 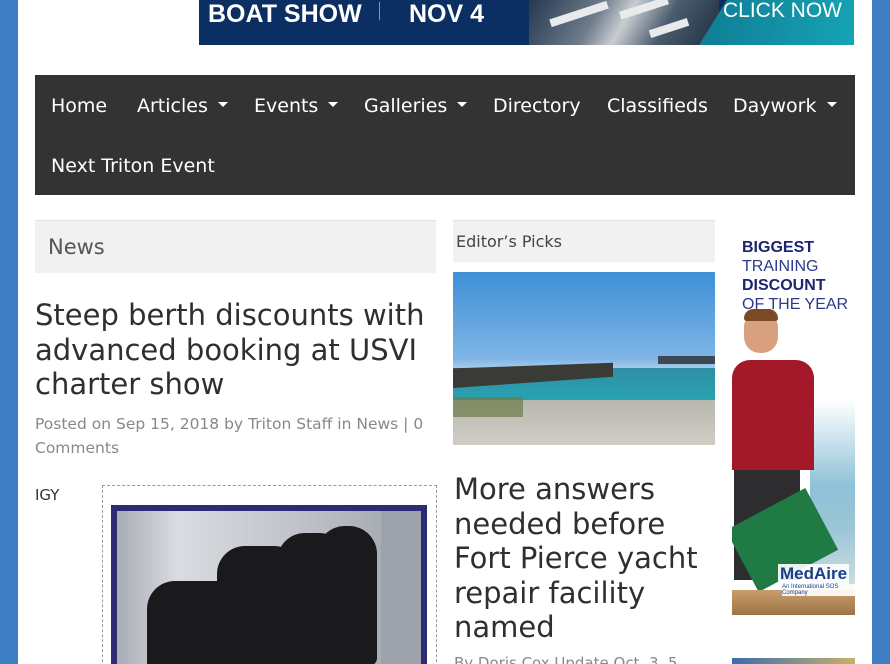 What do you see at coordinates (814, 574) in the screenshot?
I see `medaire-logo: MedAire` at bounding box center [814, 574].